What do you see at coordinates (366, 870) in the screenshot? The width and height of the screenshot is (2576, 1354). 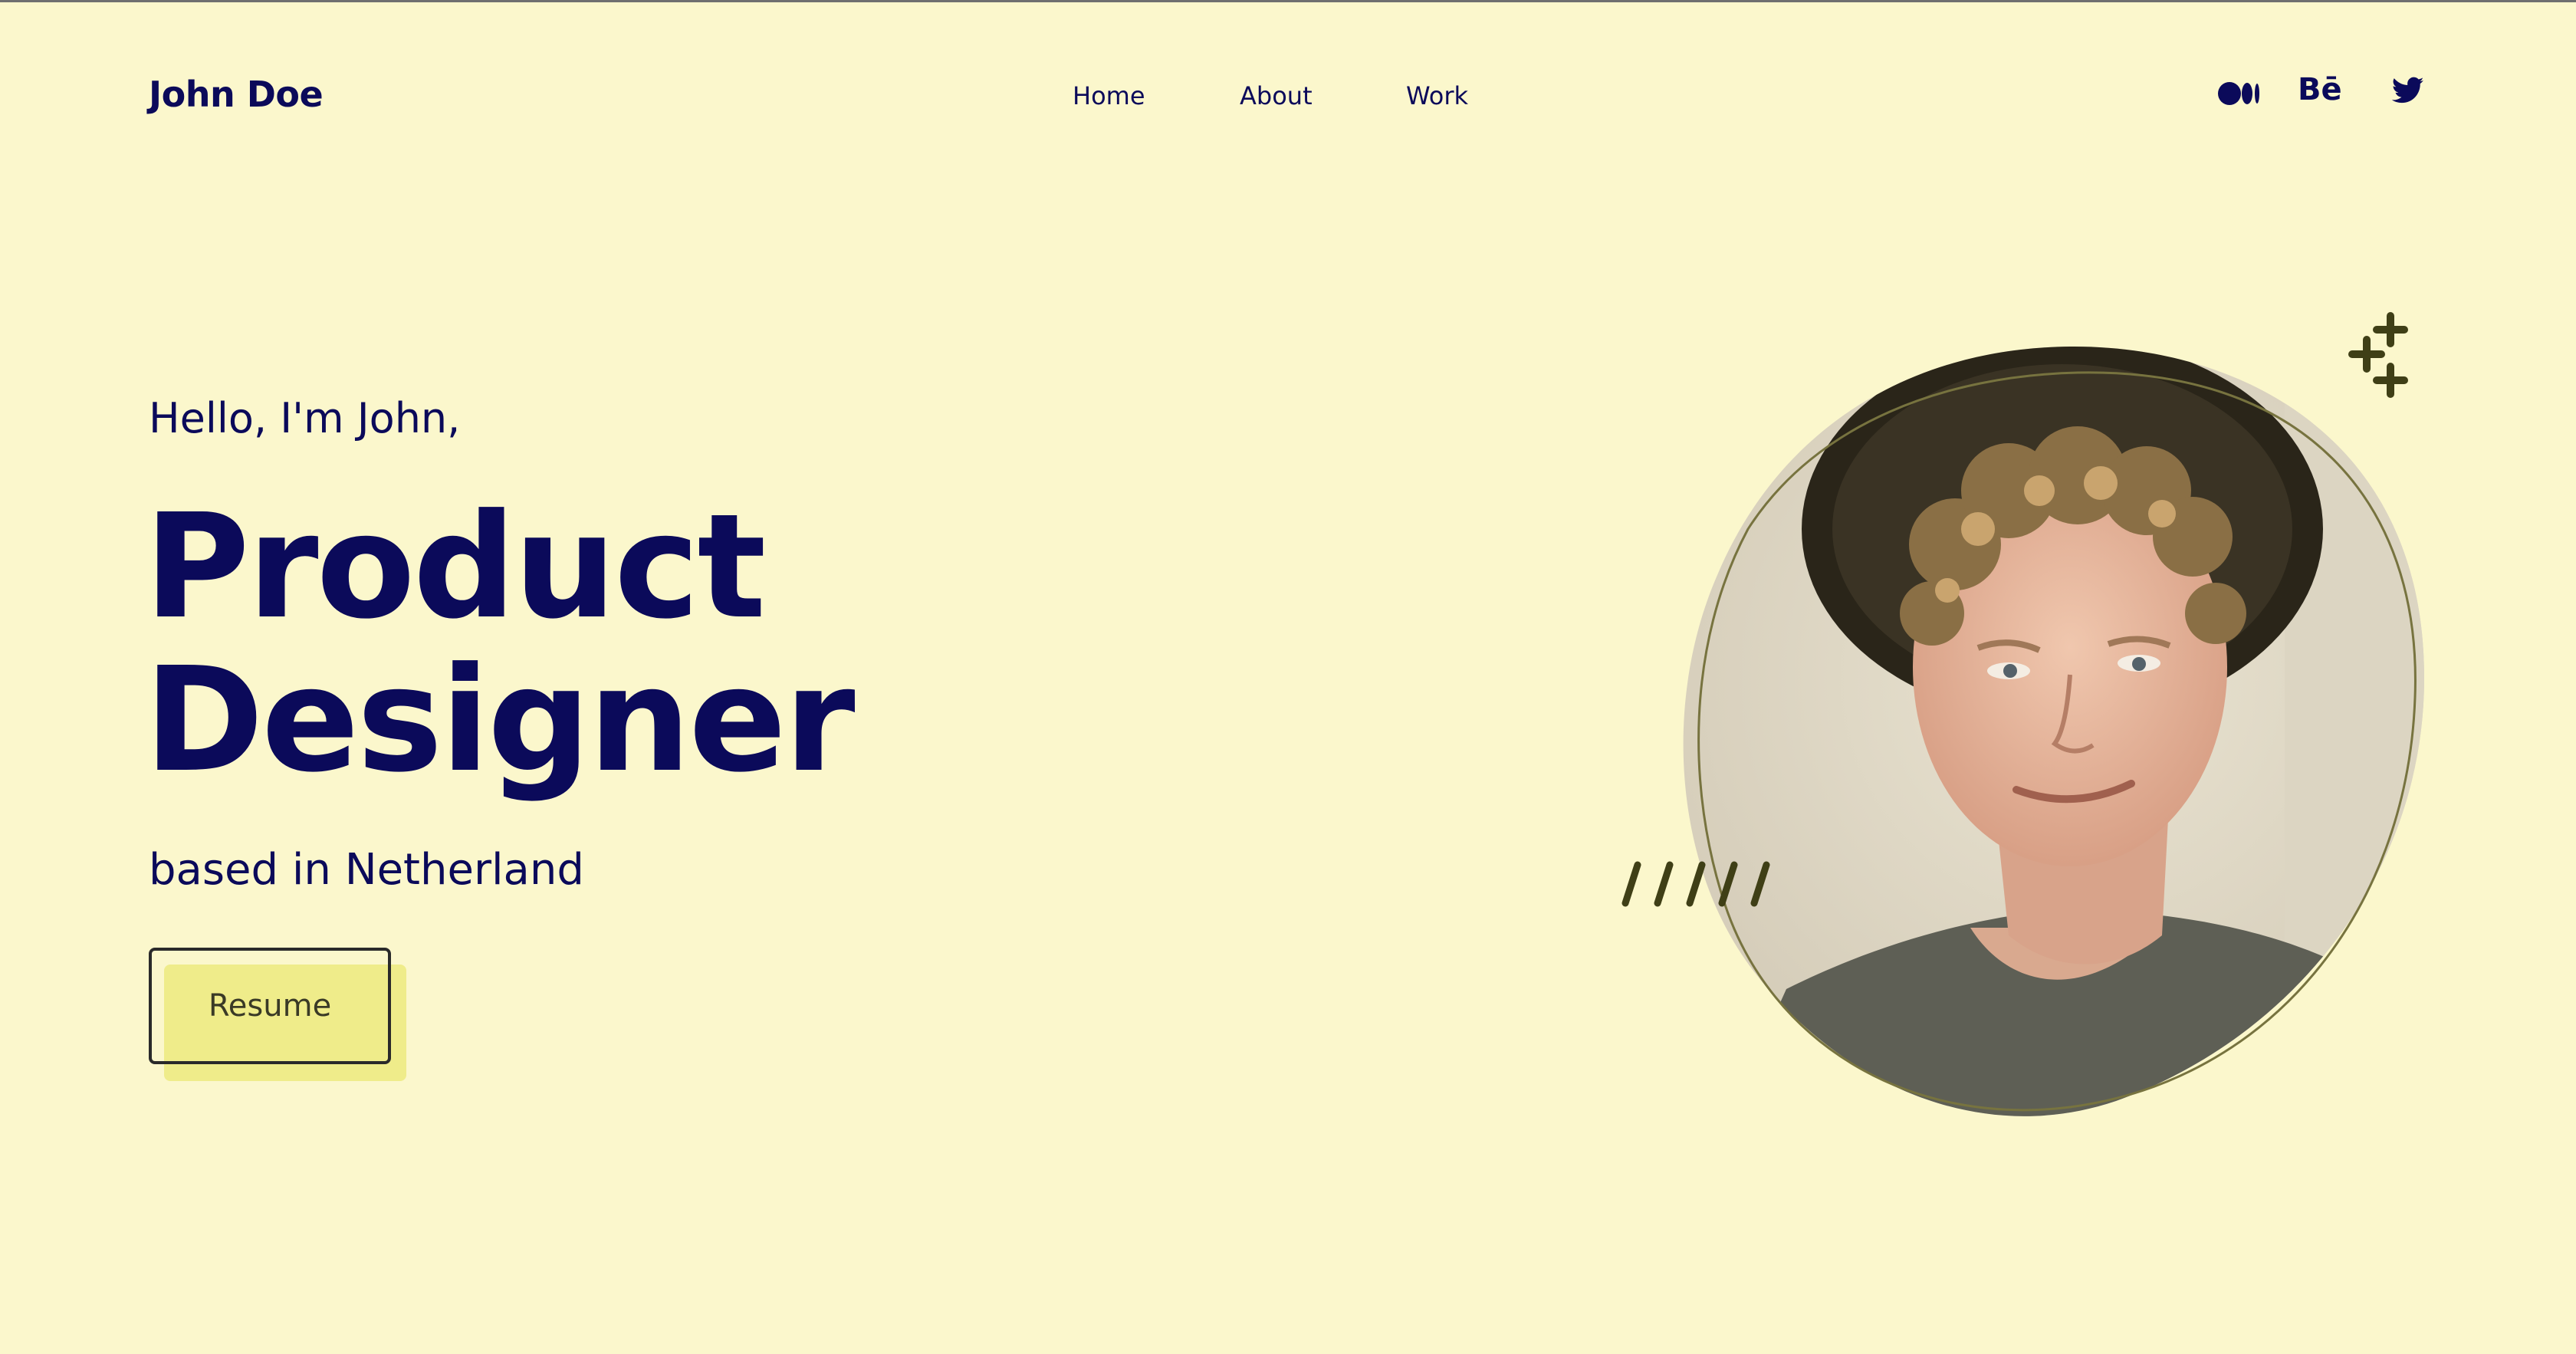 I see `hero-location: based in Netherland` at bounding box center [366, 870].